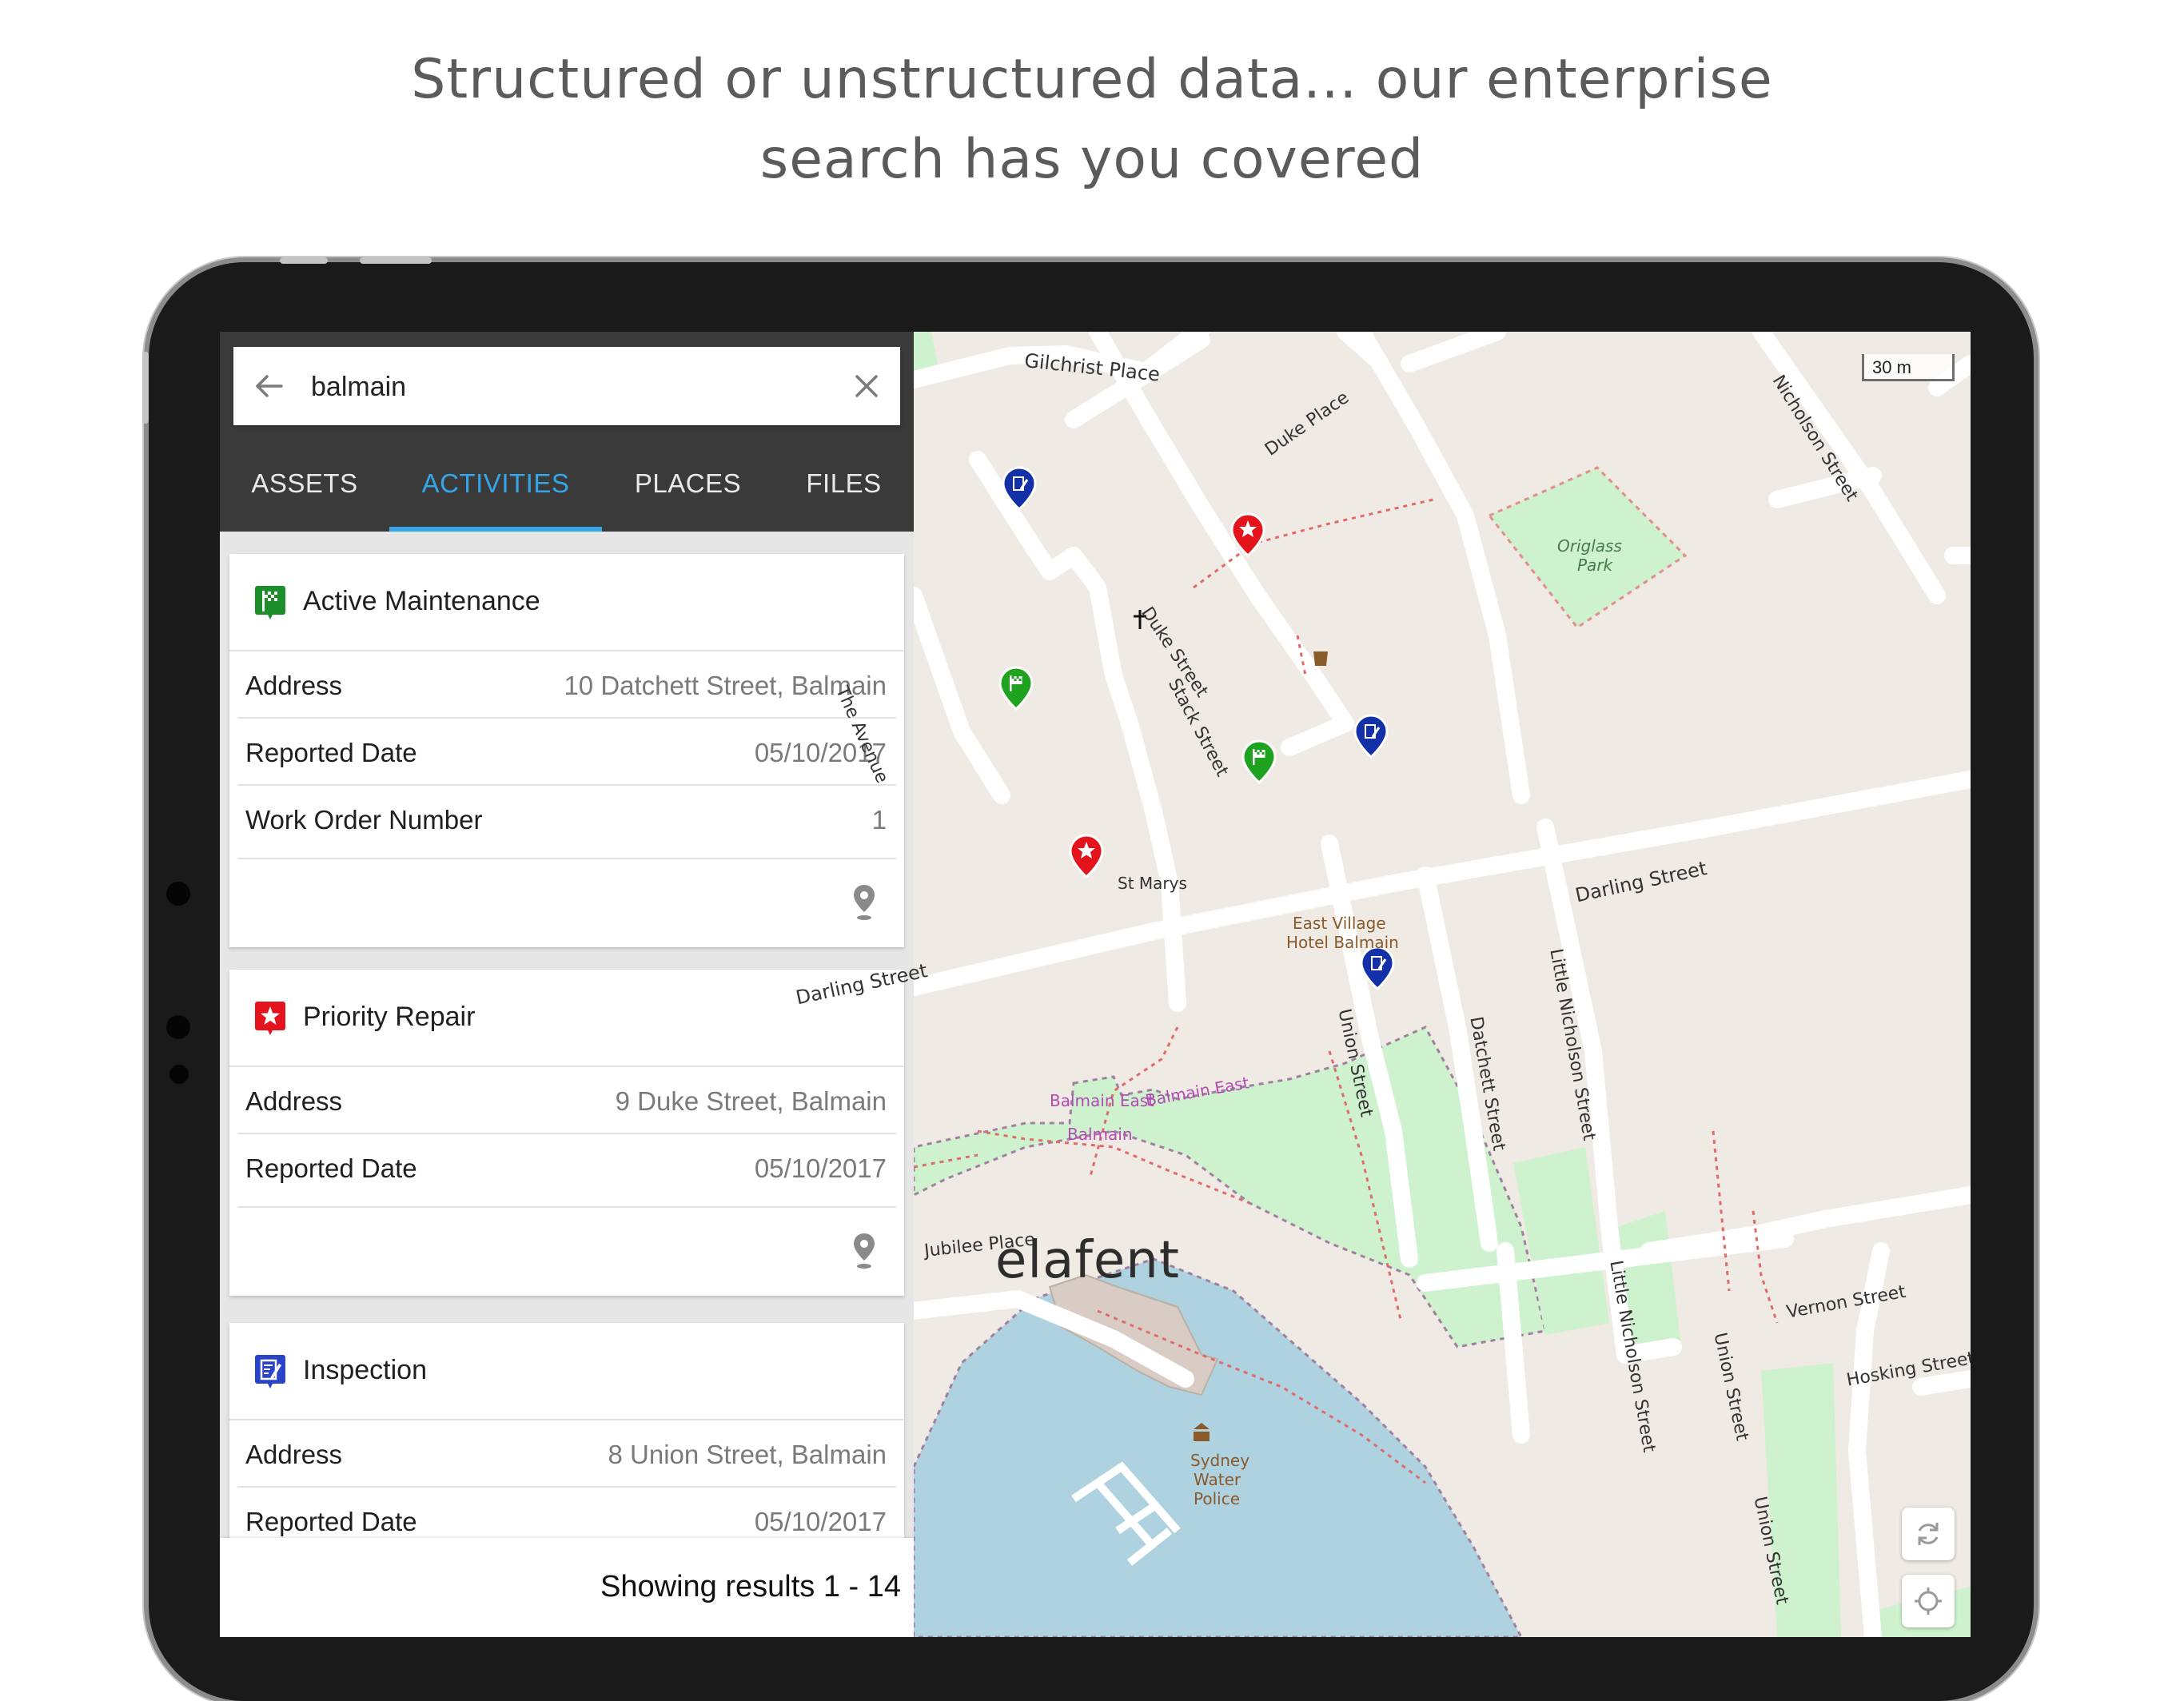 The width and height of the screenshot is (2184, 1701). What do you see at coordinates (1342, 942) in the screenshot?
I see `poi-label: Hotel Balmain` at bounding box center [1342, 942].